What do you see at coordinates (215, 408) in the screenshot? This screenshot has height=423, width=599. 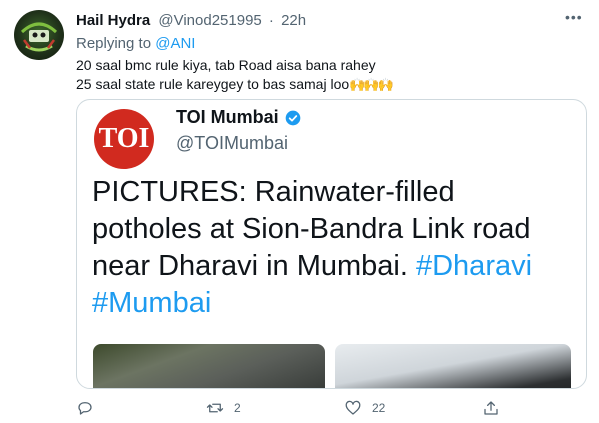 I see `retweet-icon` at bounding box center [215, 408].